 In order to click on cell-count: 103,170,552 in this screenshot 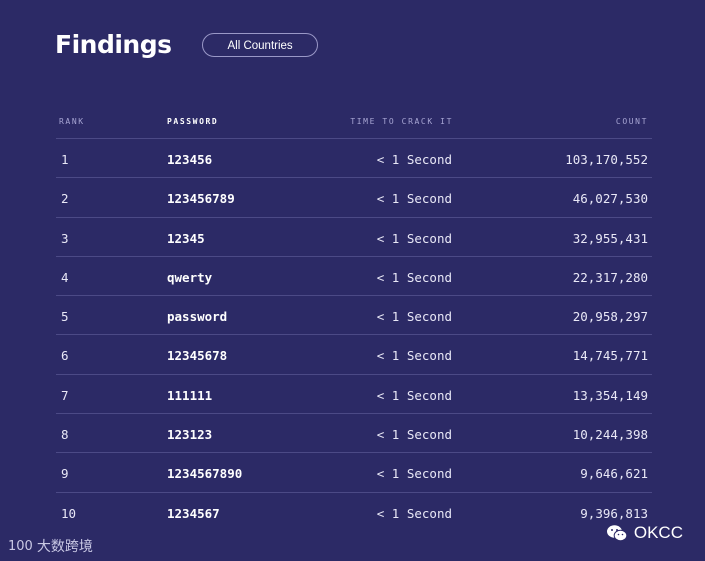, I will do `click(606, 159)`.